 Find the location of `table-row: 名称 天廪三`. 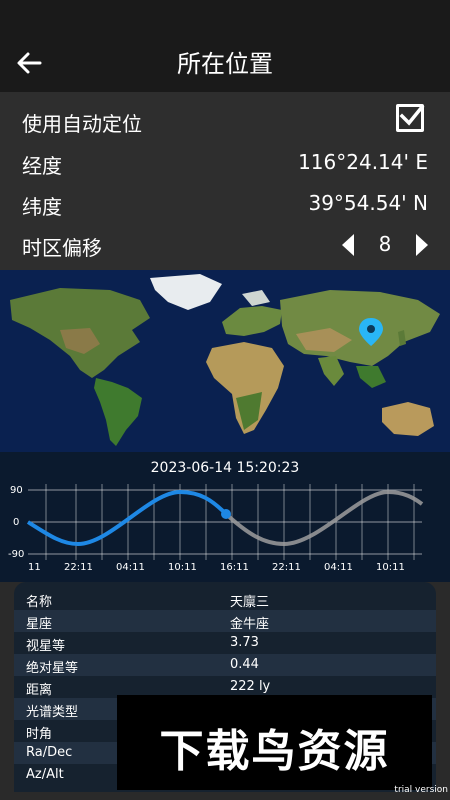

table-row: 名称 天廪三 is located at coordinates (225, 599).